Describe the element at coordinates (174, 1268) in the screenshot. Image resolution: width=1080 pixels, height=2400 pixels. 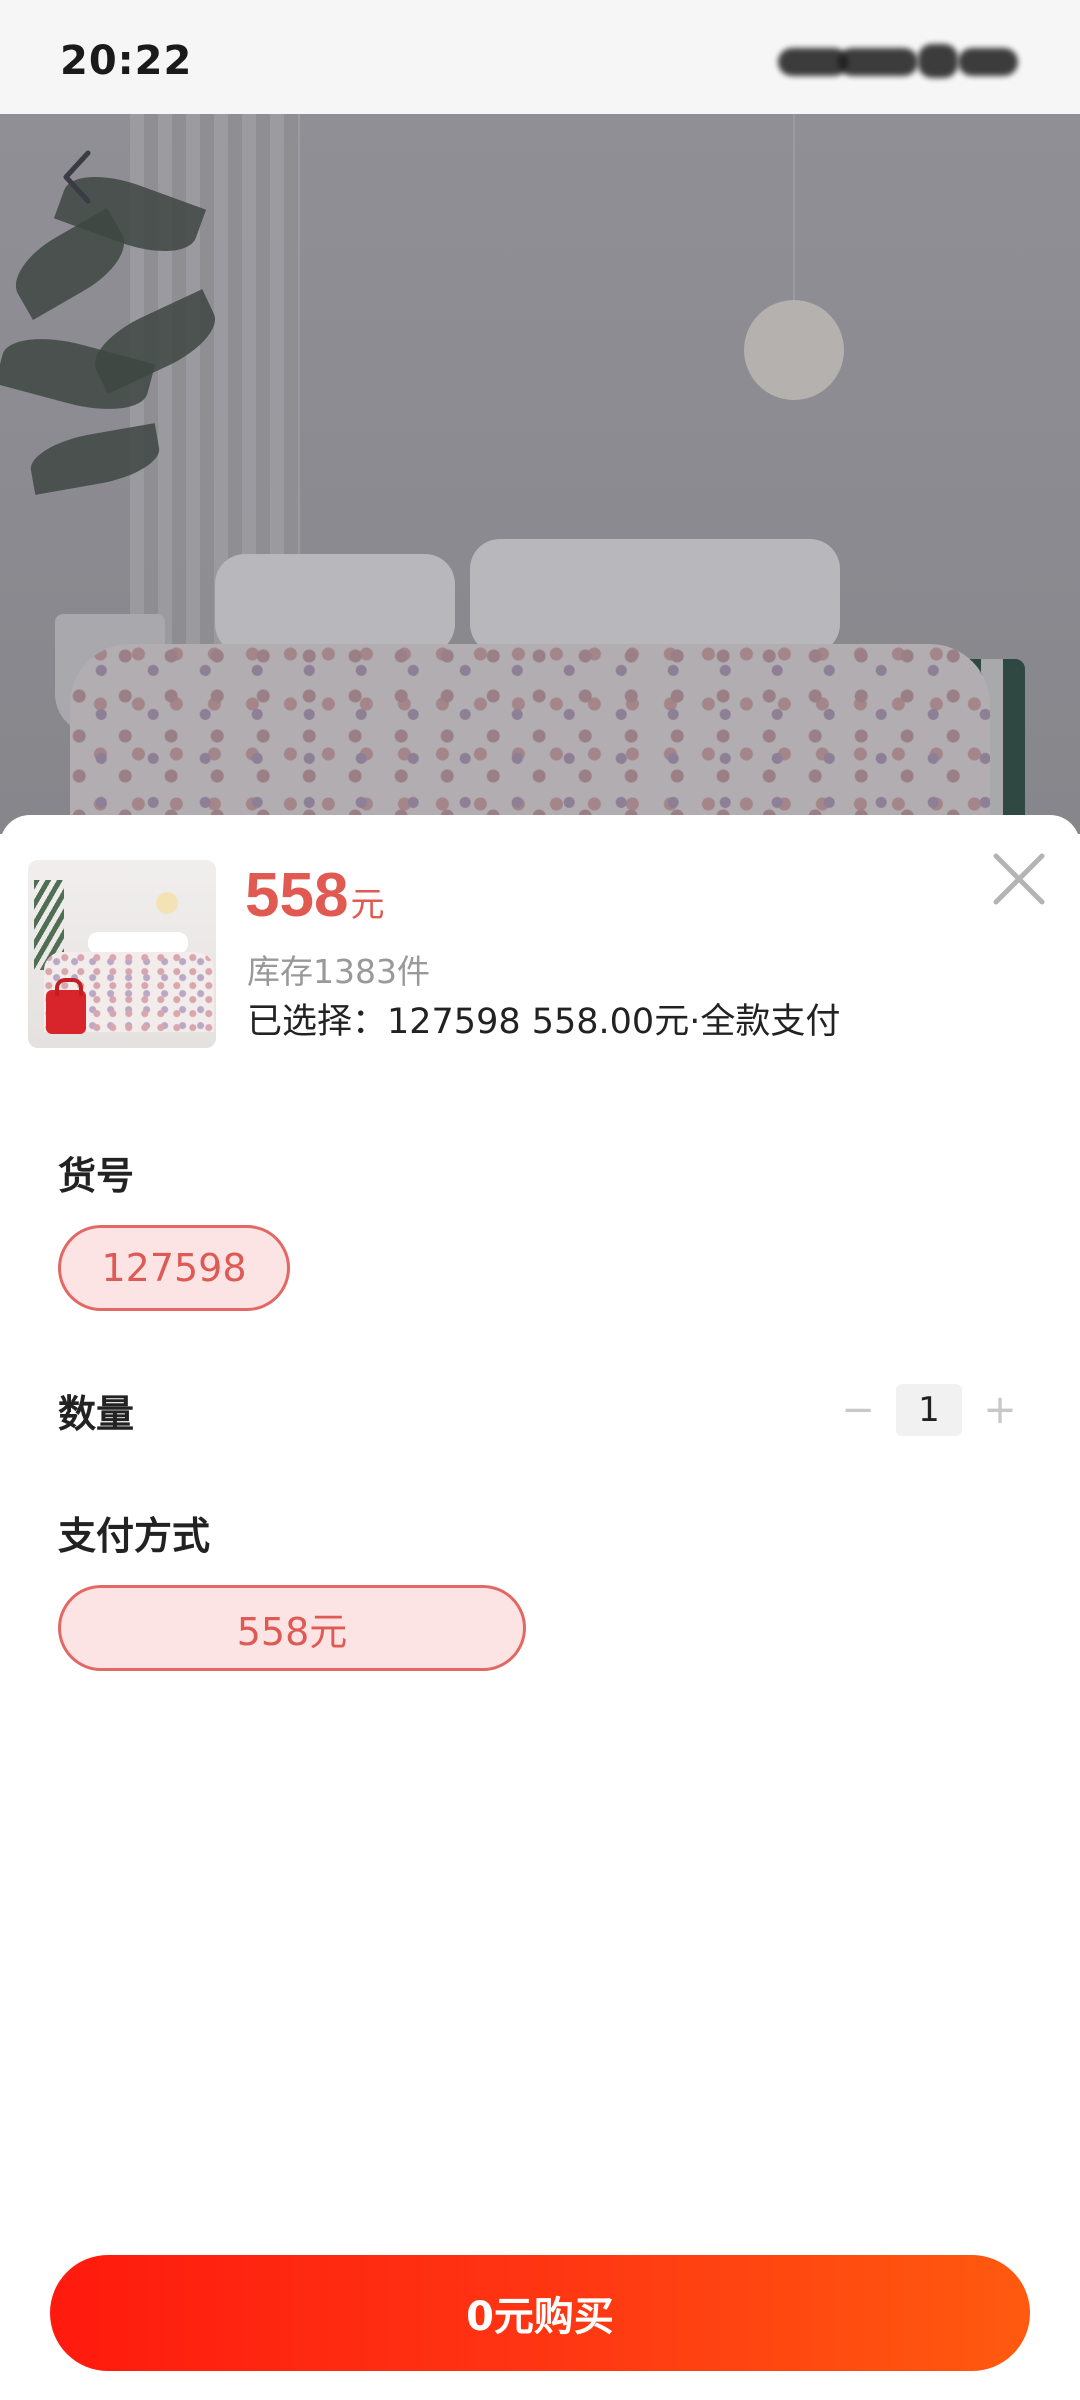
I see `item-number-option: 127598` at that location.